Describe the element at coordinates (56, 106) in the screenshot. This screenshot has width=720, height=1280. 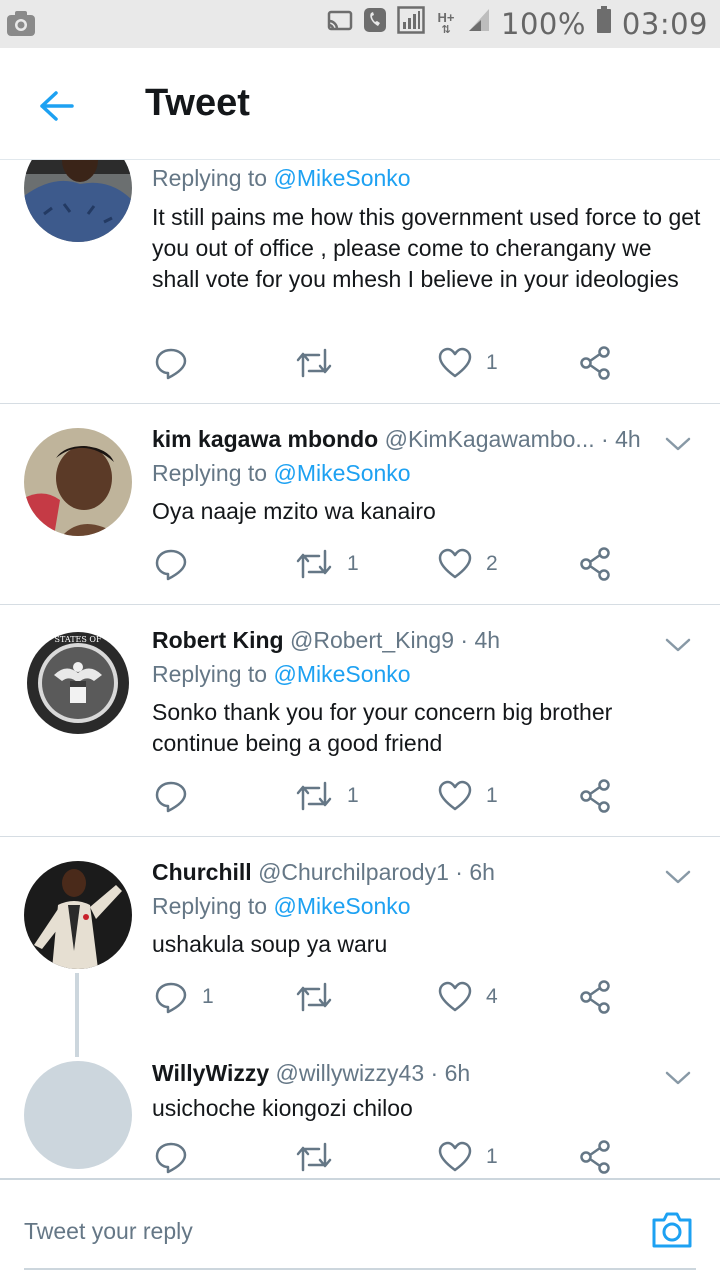
I see `back-button` at that location.